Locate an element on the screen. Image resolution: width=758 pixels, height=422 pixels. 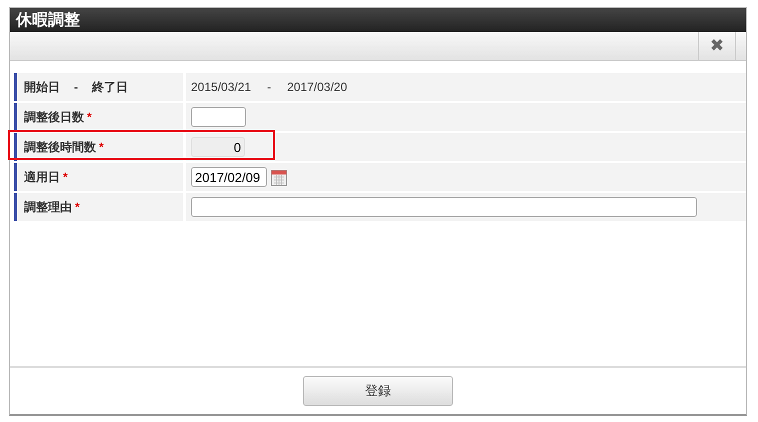
close-button: ✖ is located at coordinates (717, 46).